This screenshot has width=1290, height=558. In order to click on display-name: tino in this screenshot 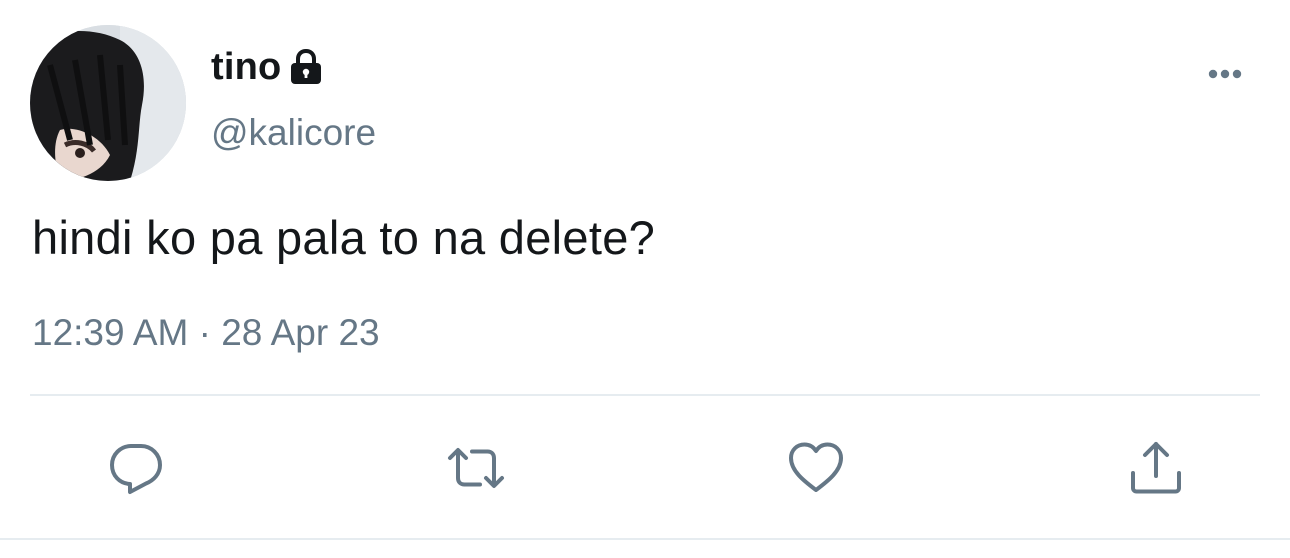, I will do `click(246, 67)`.